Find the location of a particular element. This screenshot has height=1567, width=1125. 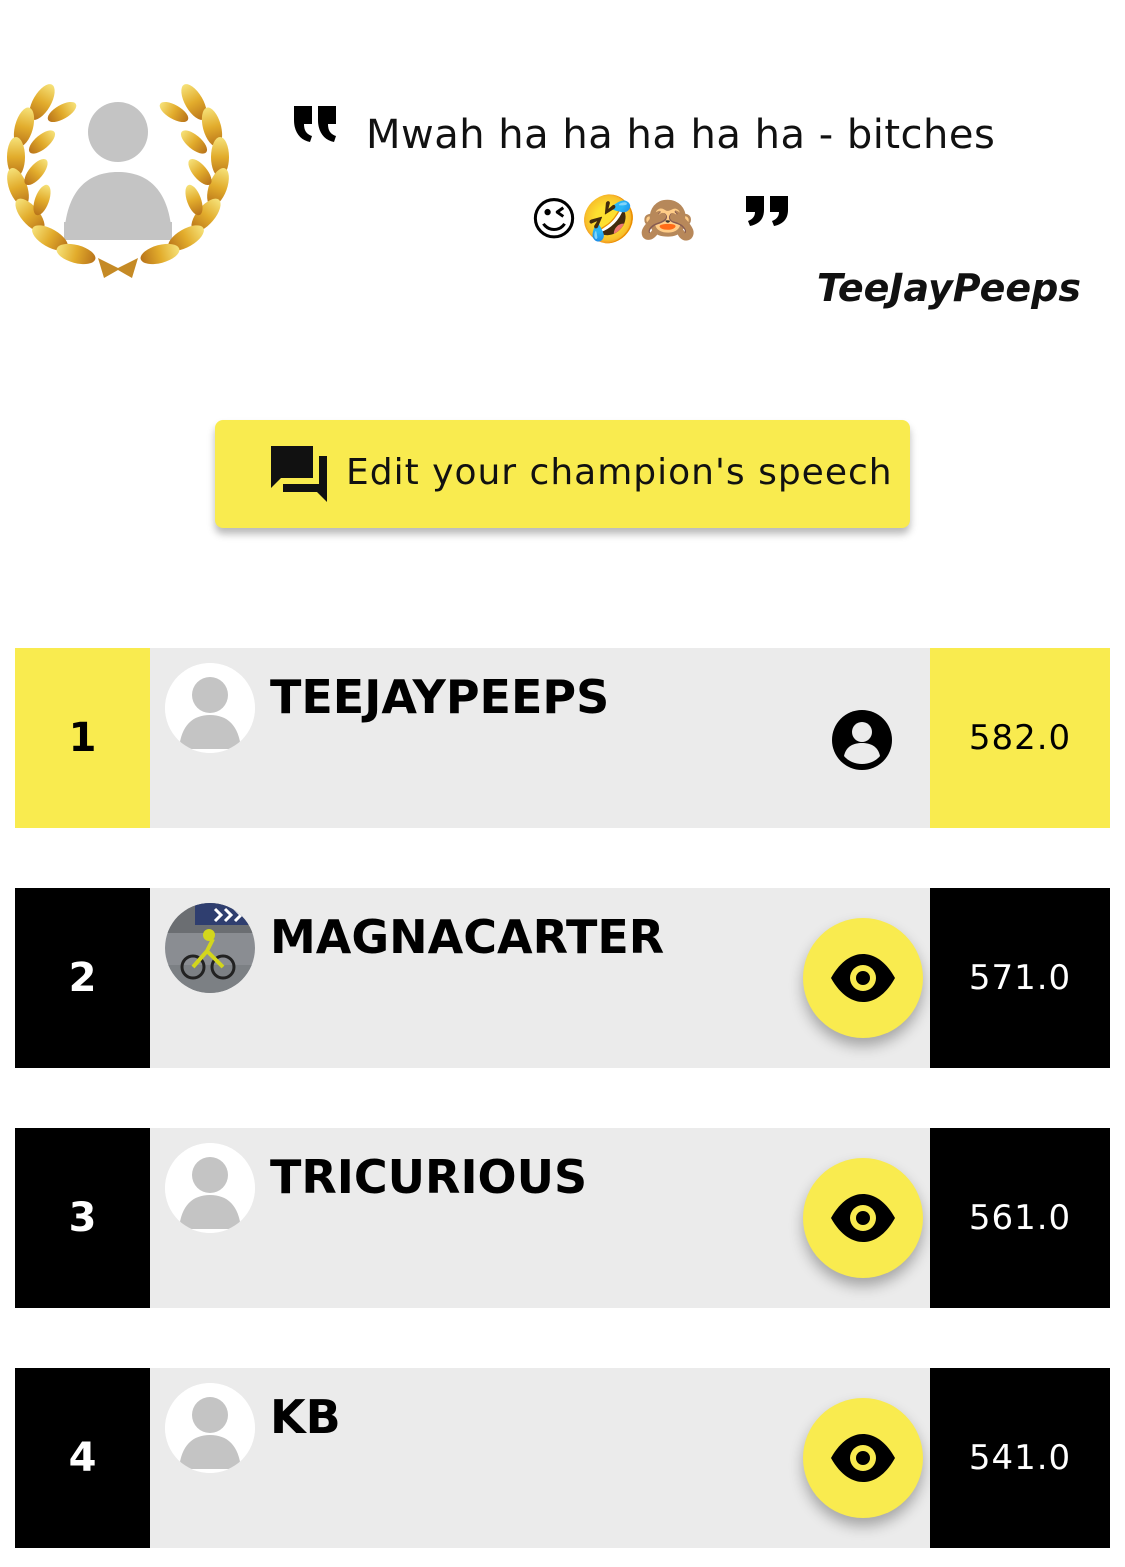

cyclist-photo-icon is located at coordinates (210, 948).